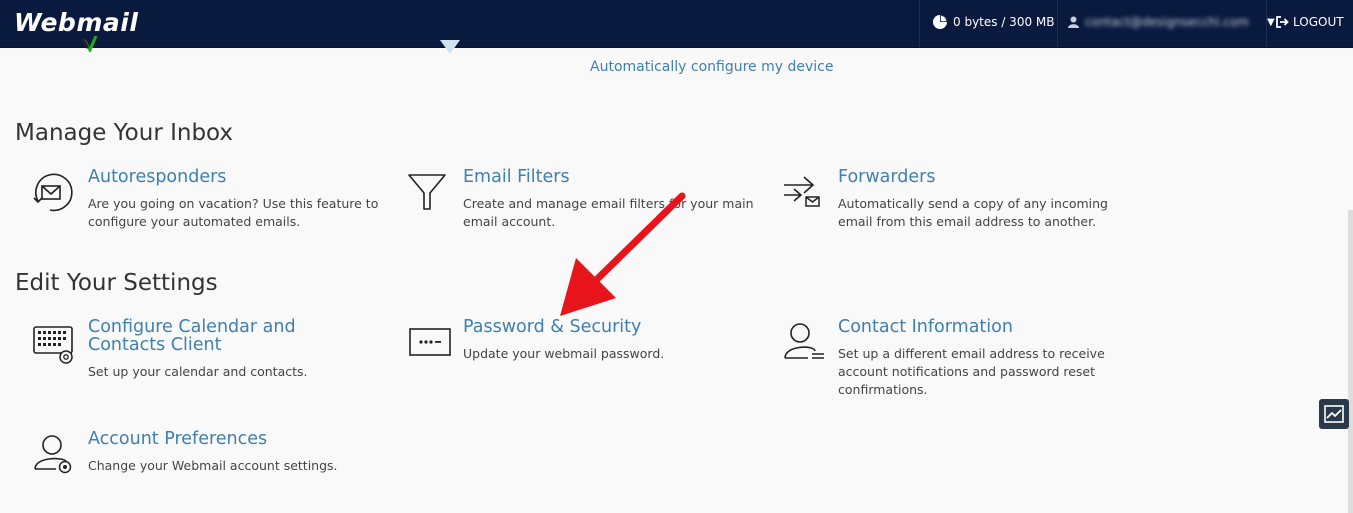 The width and height of the screenshot is (1353, 513). What do you see at coordinates (53, 345) in the screenshot?
I see `calendar-icon` at bounding box center [53, 345].